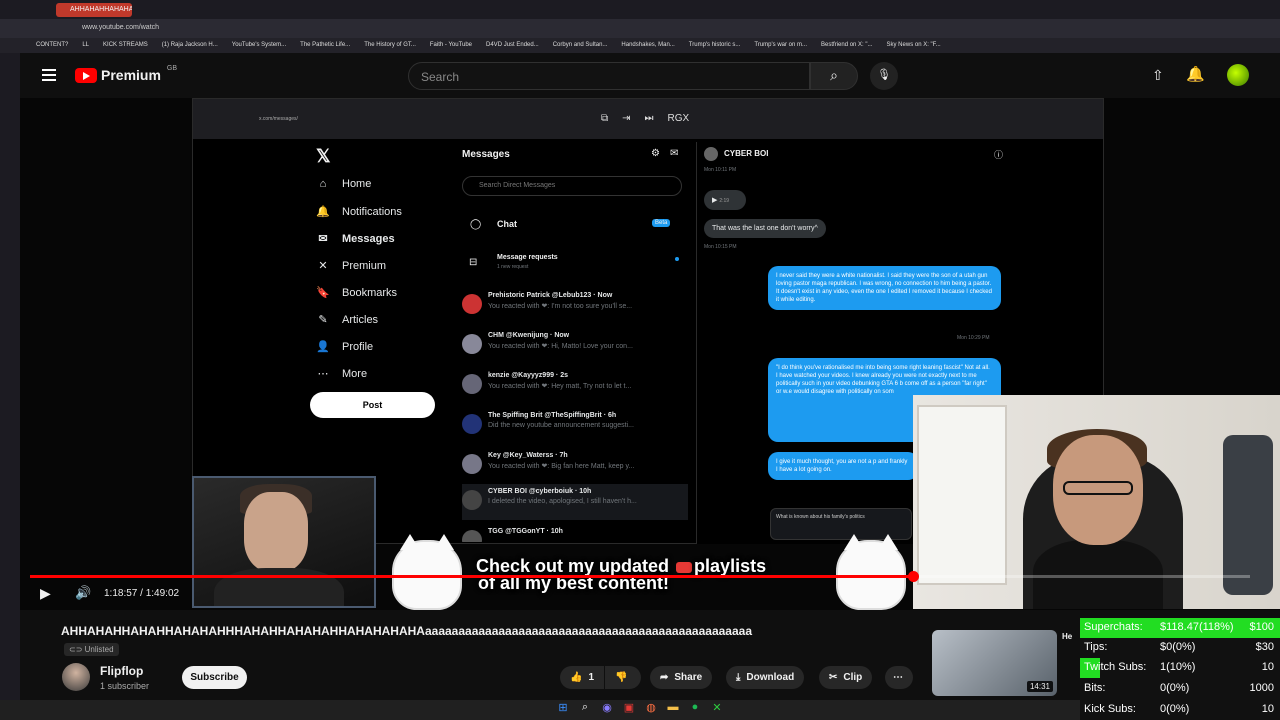  What do you see at coordinates (83, 593) in the screenshot?
I see `volume-icon: 🔊` at bounding box center [83, 593].